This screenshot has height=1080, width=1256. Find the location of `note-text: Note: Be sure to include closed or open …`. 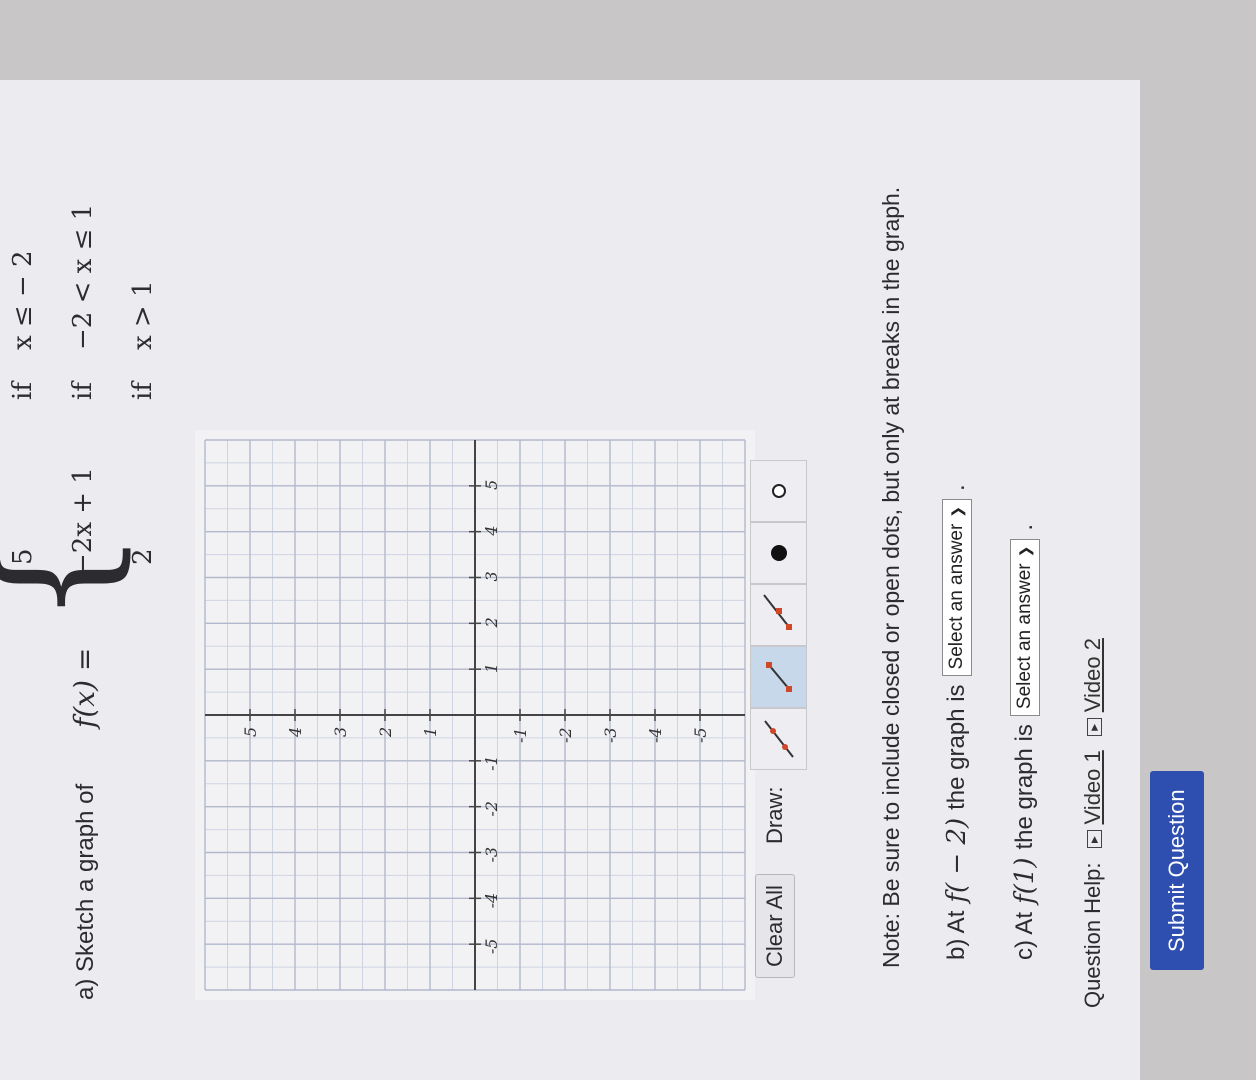

note-text: Note: Be sure to include closed or open … is located at coordinates (891, 577).